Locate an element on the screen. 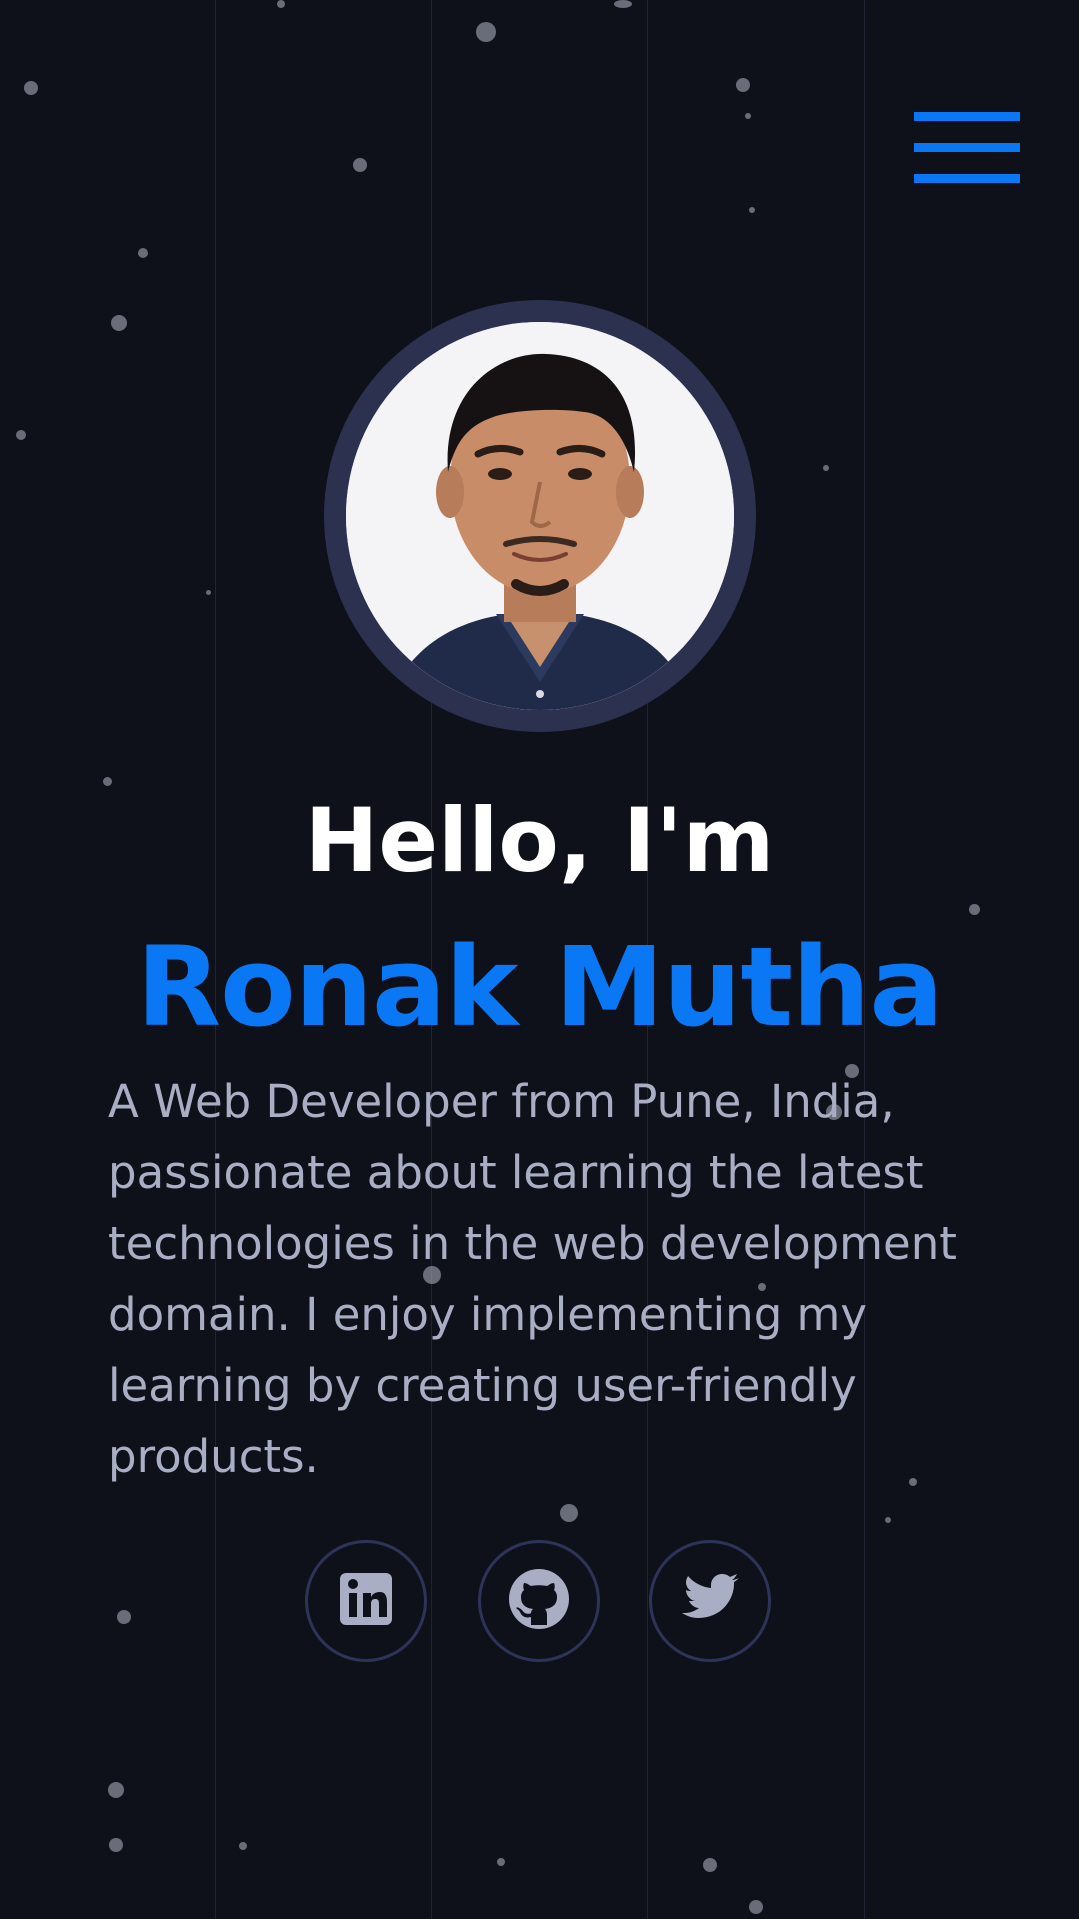 The image size is (1079, 1919). github-link is located at coordinates (539, 1601).